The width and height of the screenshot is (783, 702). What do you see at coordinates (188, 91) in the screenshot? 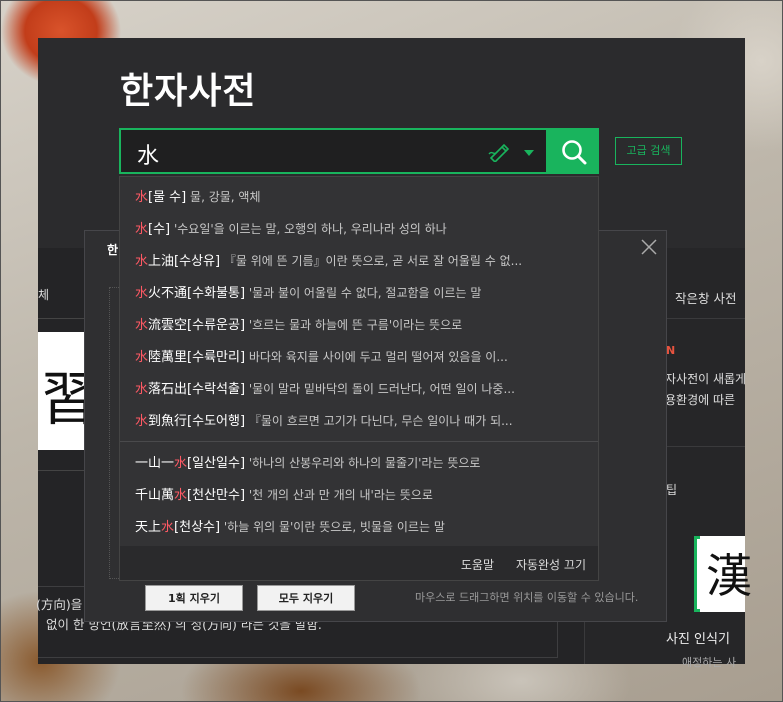
I see `page-title: 한자사전` at bounding box center [188, 91].